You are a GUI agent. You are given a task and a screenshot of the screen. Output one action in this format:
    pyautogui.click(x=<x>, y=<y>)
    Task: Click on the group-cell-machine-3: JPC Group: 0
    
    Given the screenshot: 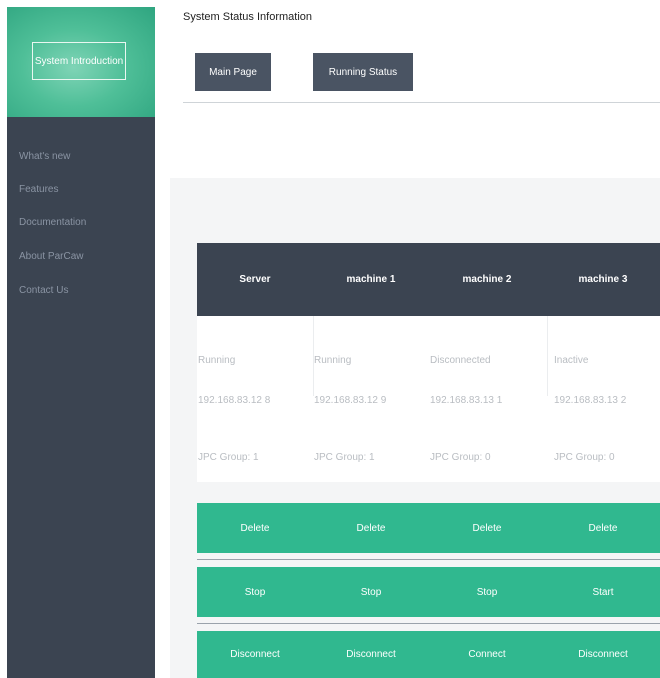 What is the action you would take?
    pyautogui.click(x=584, y=457)
    